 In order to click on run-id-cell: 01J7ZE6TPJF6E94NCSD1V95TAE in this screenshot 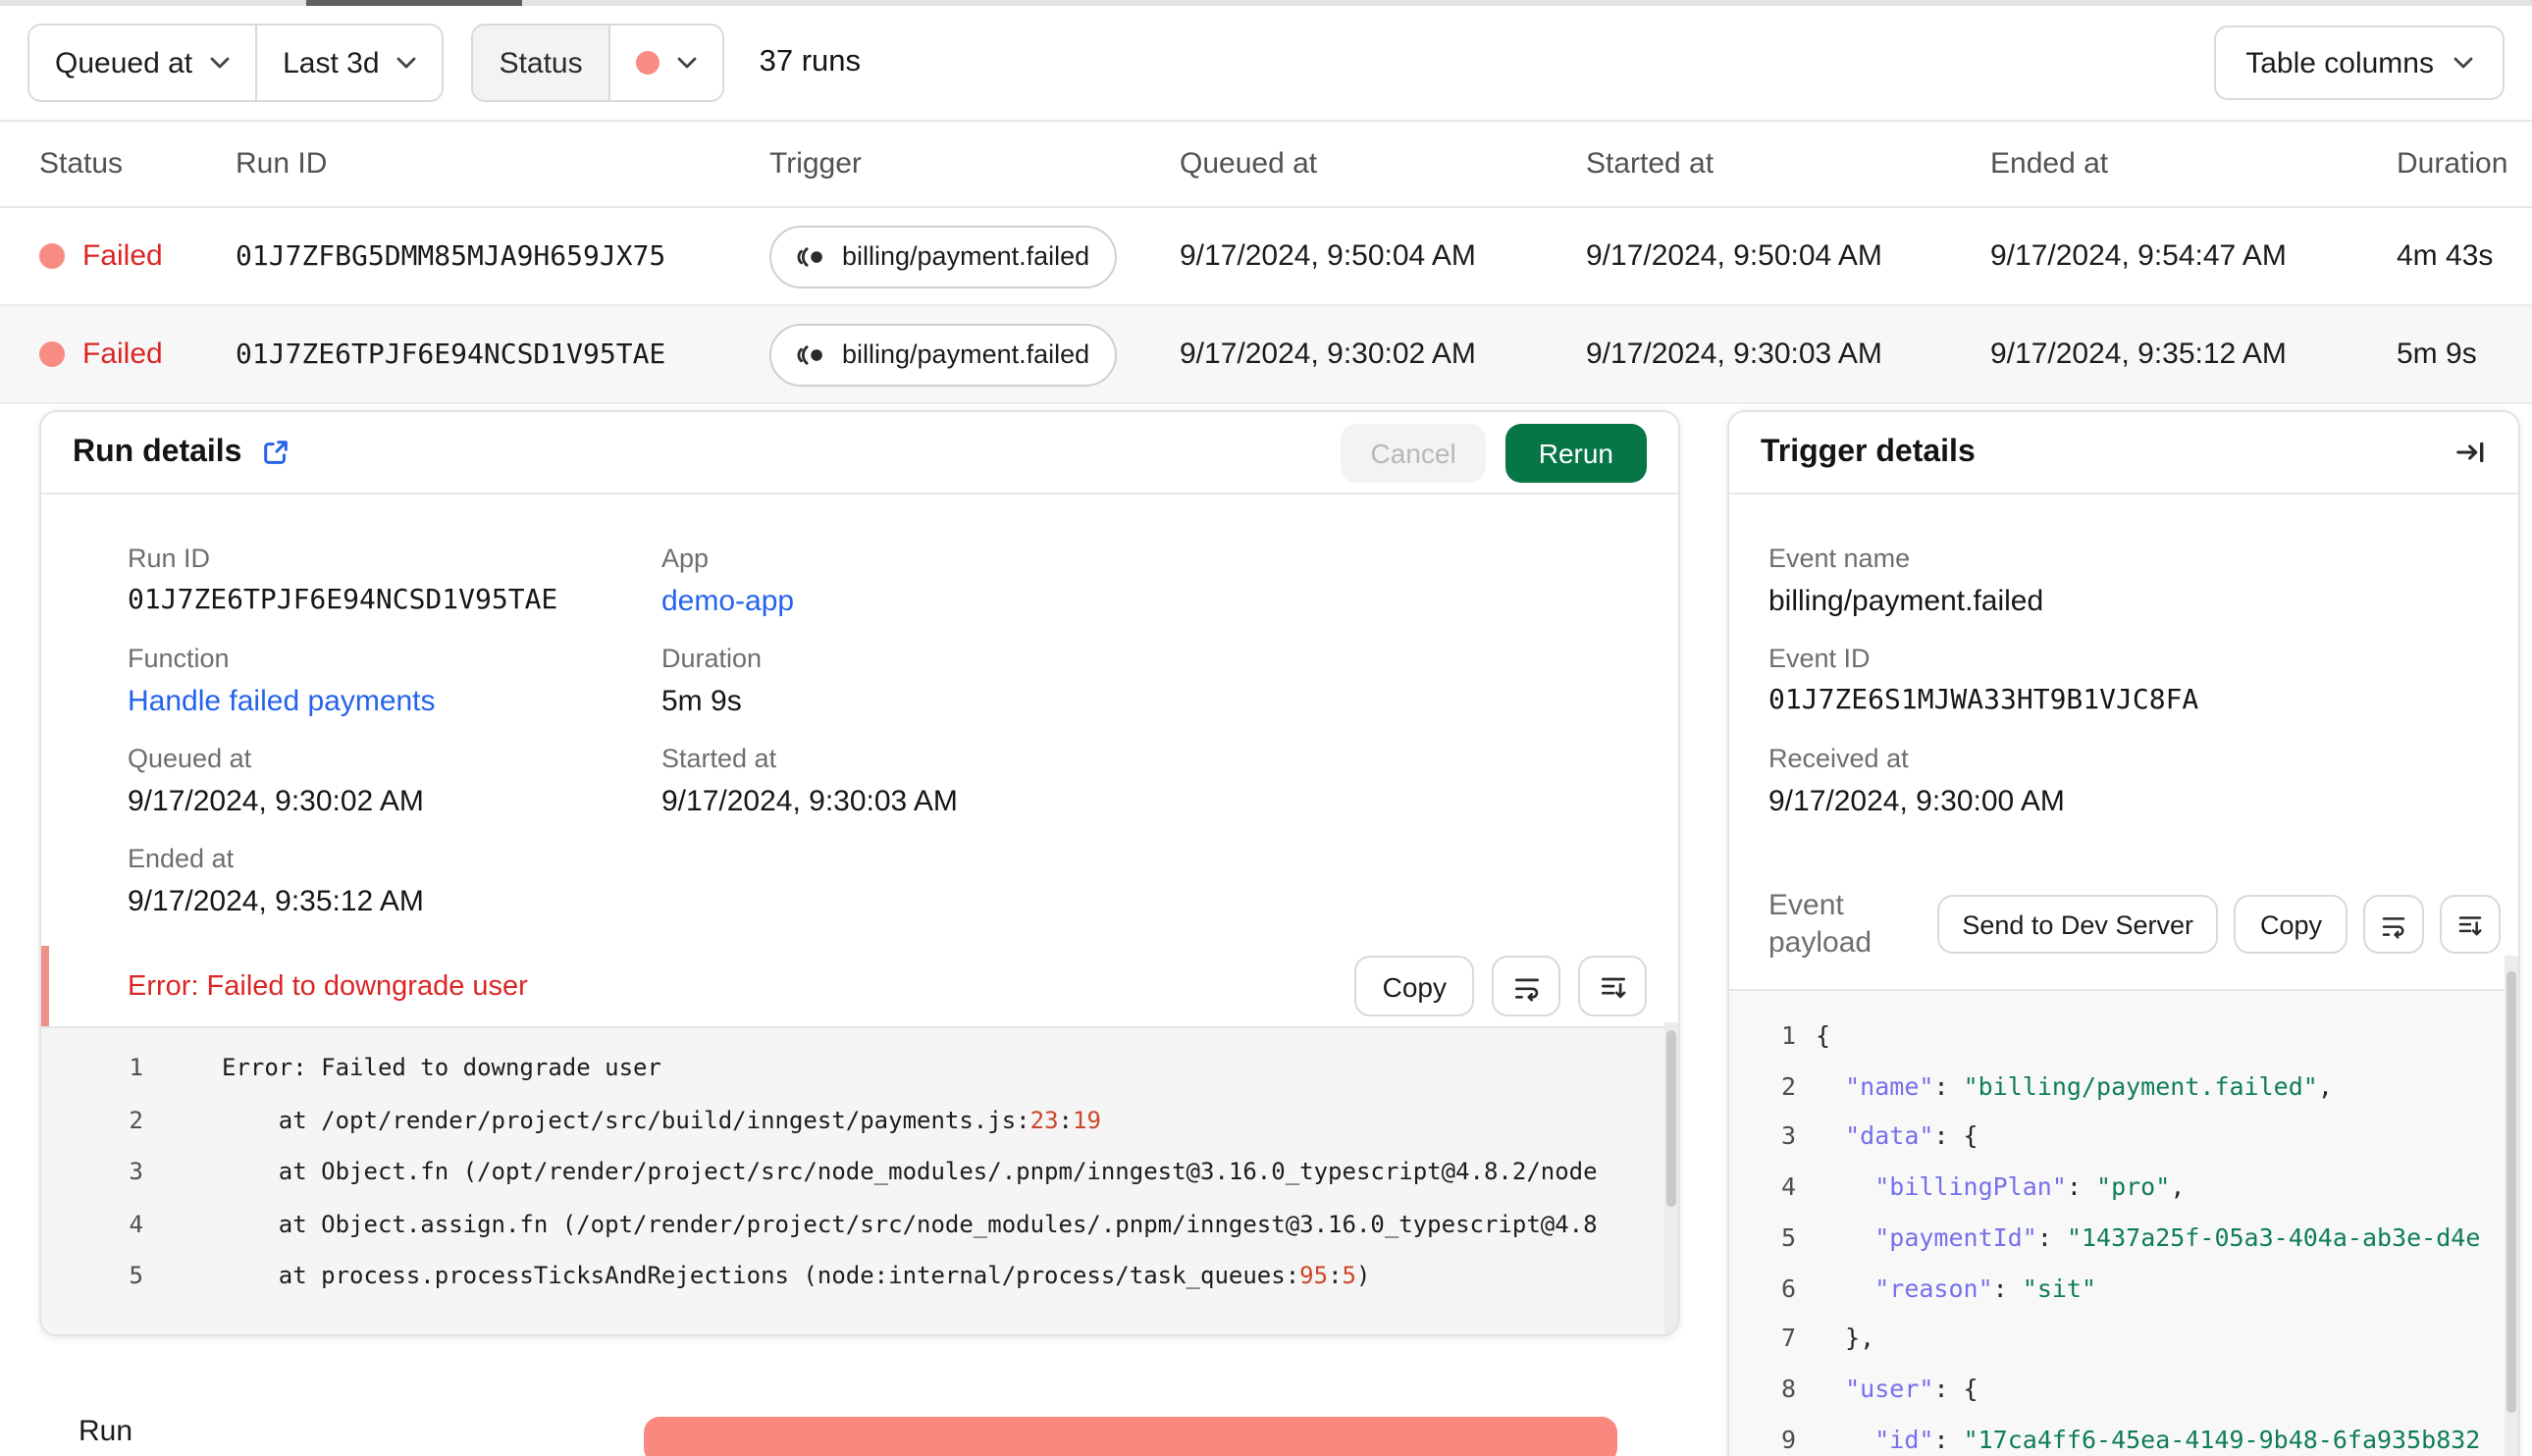, I will do `click(451, 354)`.